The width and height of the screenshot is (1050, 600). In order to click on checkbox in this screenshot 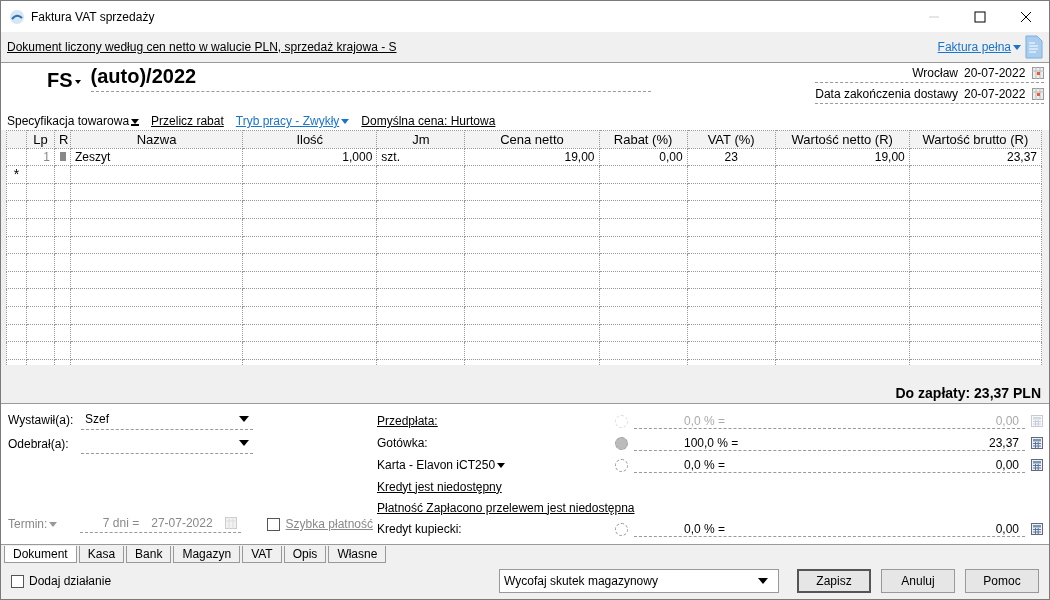, I will do `click(17, 581)`.